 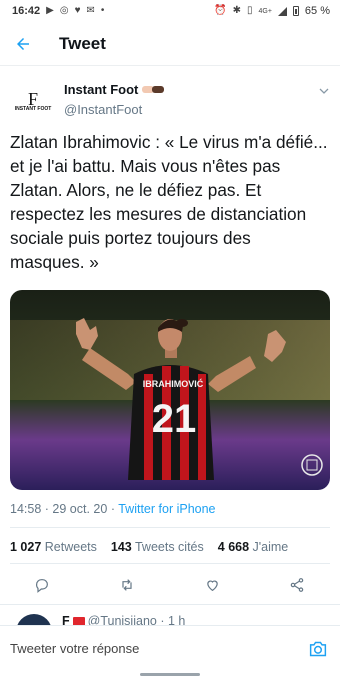 What do you see at coordinates (170, 11) in the screenshot?
I see `status-bar: 16:42 ▶ ◎ ♥ ✉ • ⏰ ✱ ▯ 4G+ 65 %` at bounding box center [170, 11].